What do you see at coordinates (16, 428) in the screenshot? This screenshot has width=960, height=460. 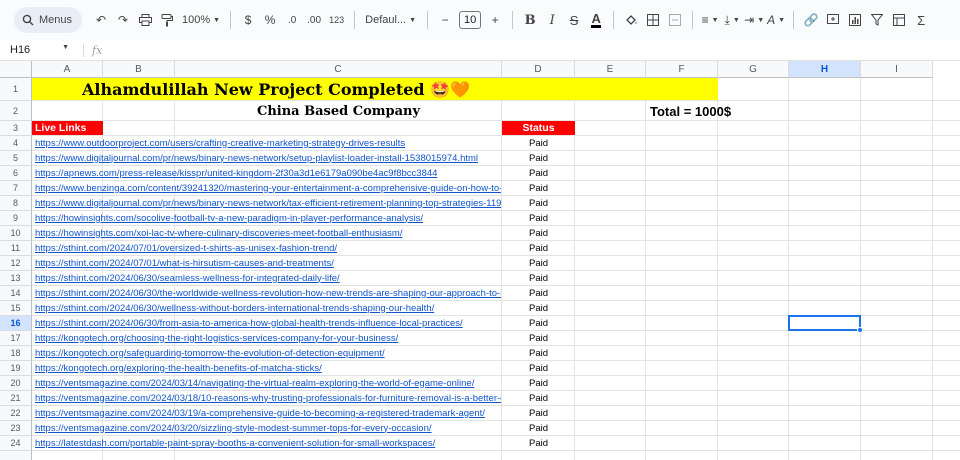 I see `row-header: 23` at bounding box center [16, 428].